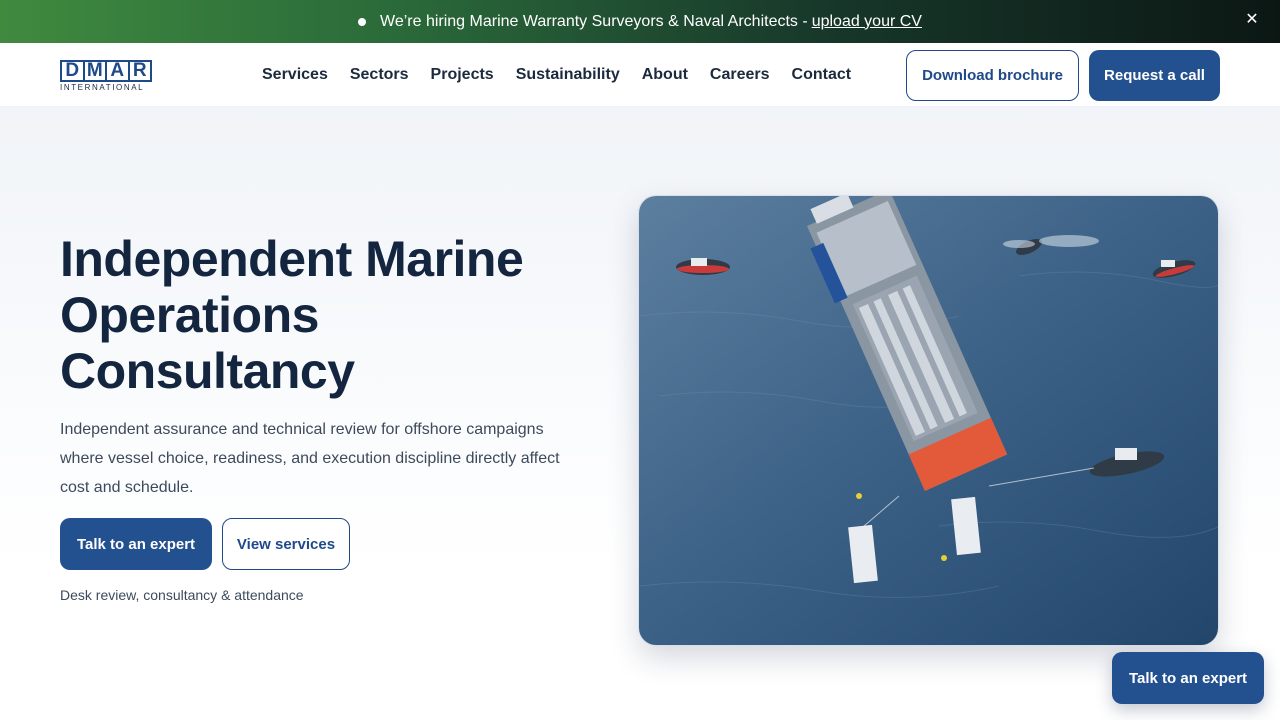 The height and width of the screenshot is (720, 1280). Describe the element at coordinates (286, 544) in the screenshot. I see `view-services-button: View services` at that location.